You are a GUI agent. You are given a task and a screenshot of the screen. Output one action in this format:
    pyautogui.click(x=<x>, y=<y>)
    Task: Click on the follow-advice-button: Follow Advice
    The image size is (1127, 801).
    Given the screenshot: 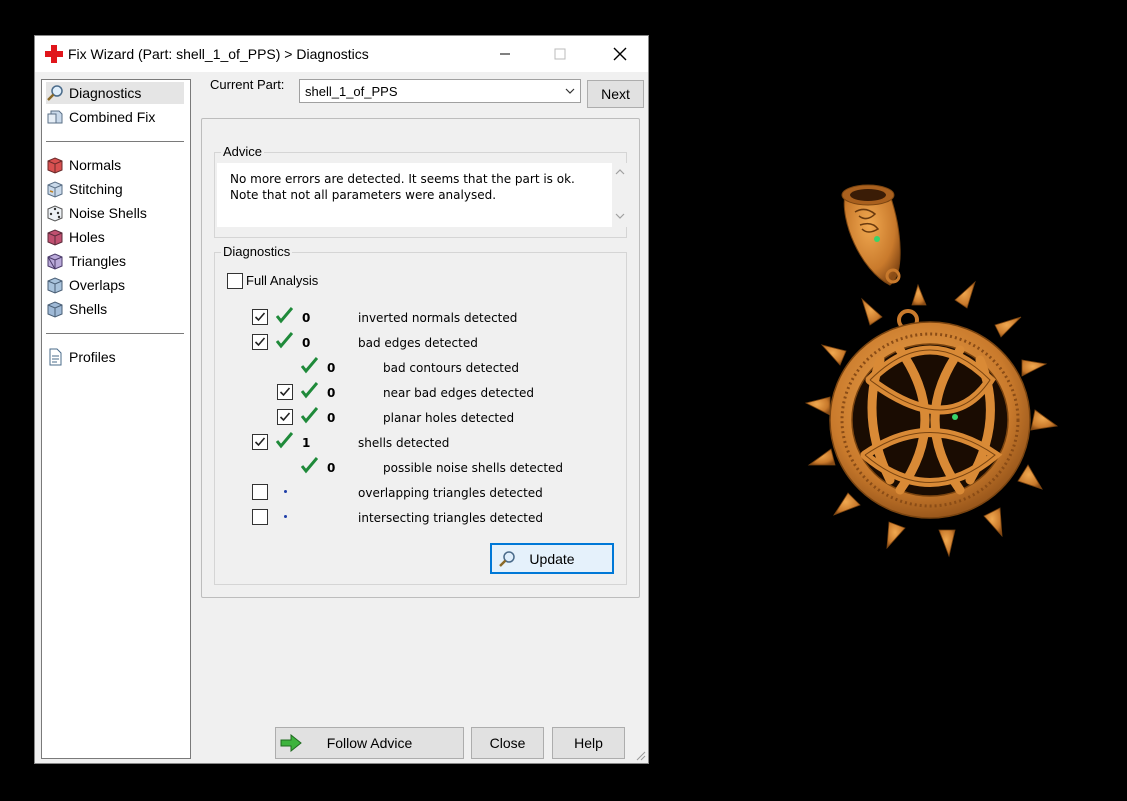 What is the action you would take?
    pyautogui.click(x=369, y=743)
    